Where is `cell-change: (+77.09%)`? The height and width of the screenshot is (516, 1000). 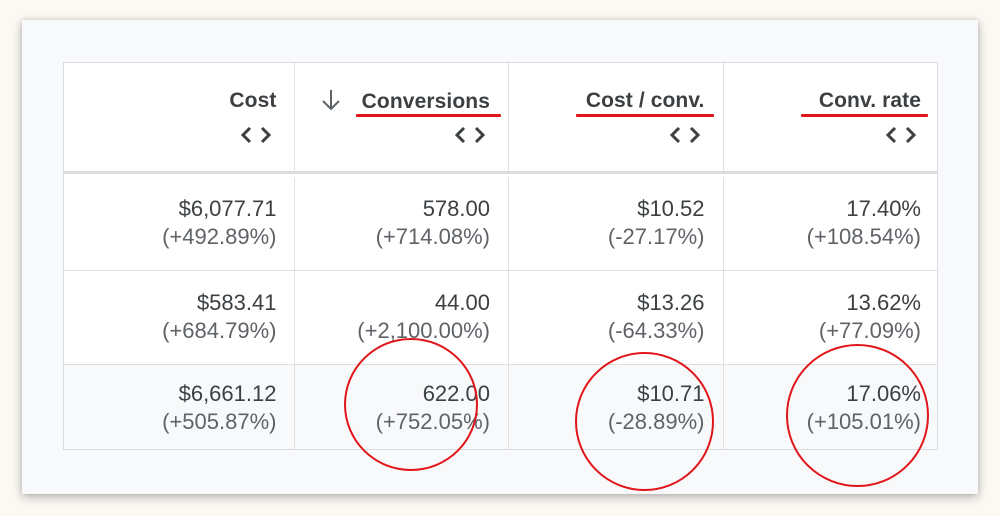 cell-change: (+77.09%) is located at coordinates (869, 330).